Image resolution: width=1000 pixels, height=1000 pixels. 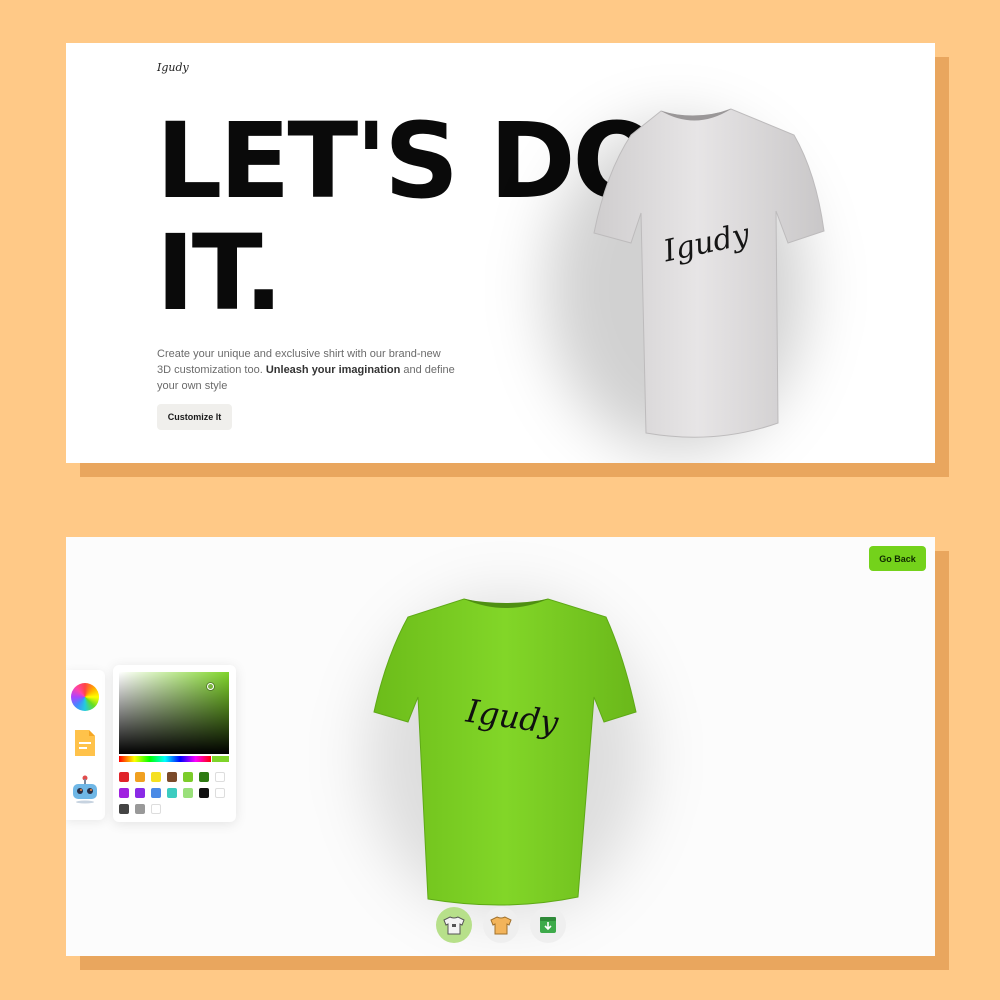 What do you see at coordinates (194, 417) in the screenshot?
I see `customize-button: Customize It` at bounding box center [194, 417].